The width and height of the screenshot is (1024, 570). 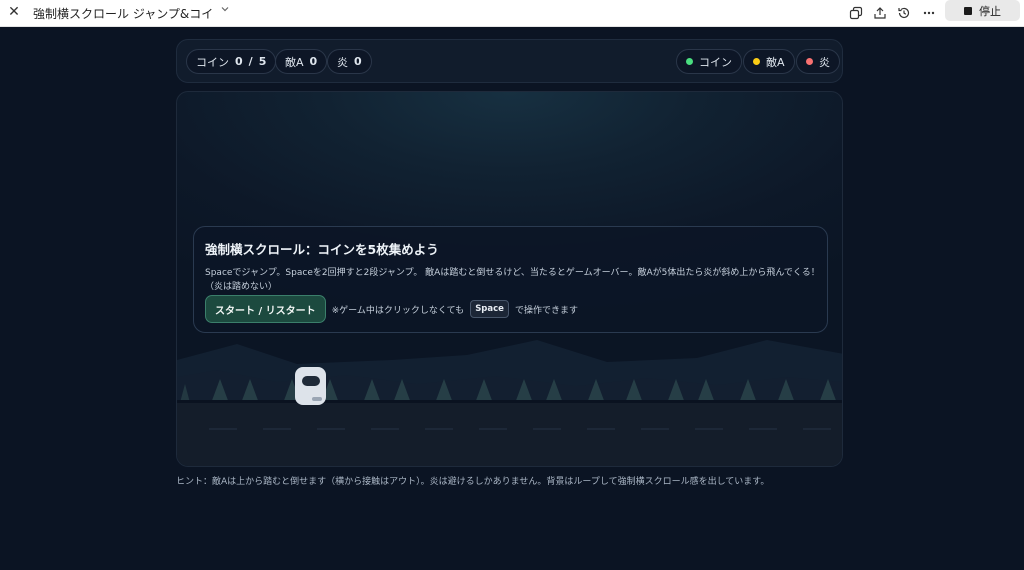 I want to click on enemy-dot-icon, so click(x=756, y=61).